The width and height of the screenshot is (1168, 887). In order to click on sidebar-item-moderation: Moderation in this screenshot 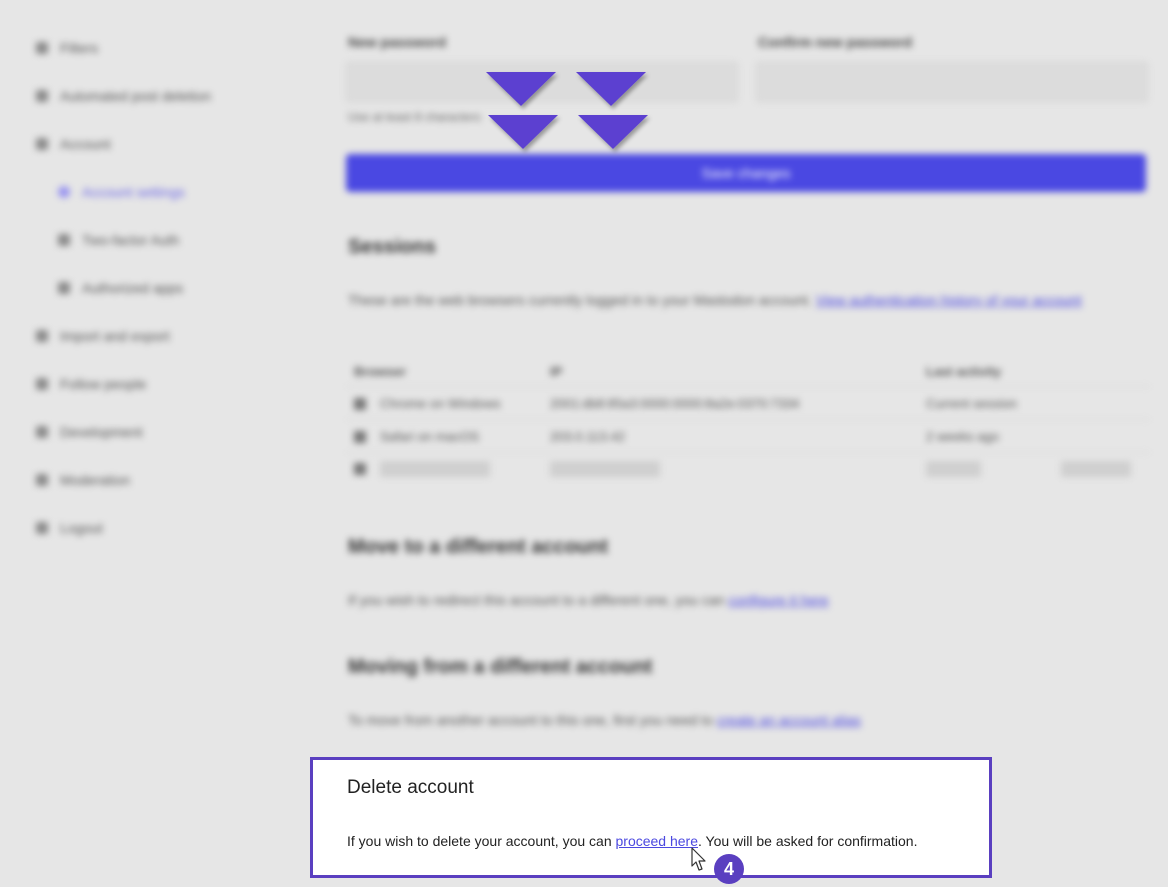, I will do `click(161, 480)`.